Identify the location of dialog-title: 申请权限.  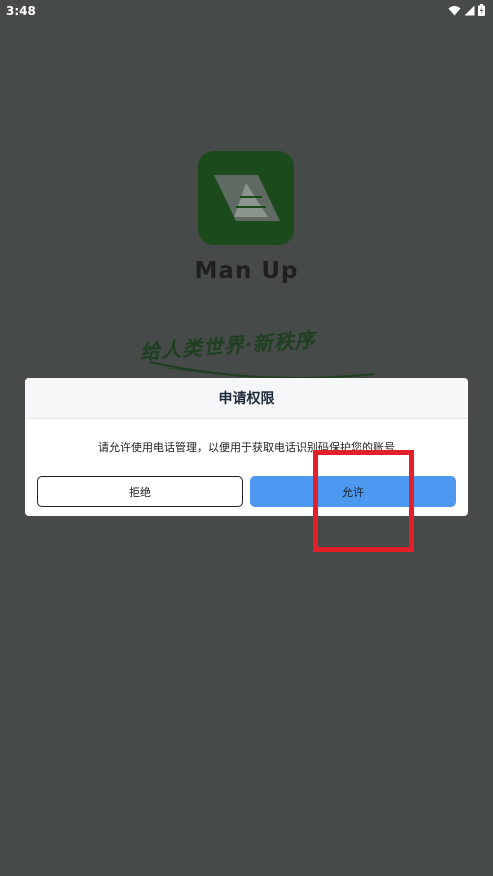
(246, 399).